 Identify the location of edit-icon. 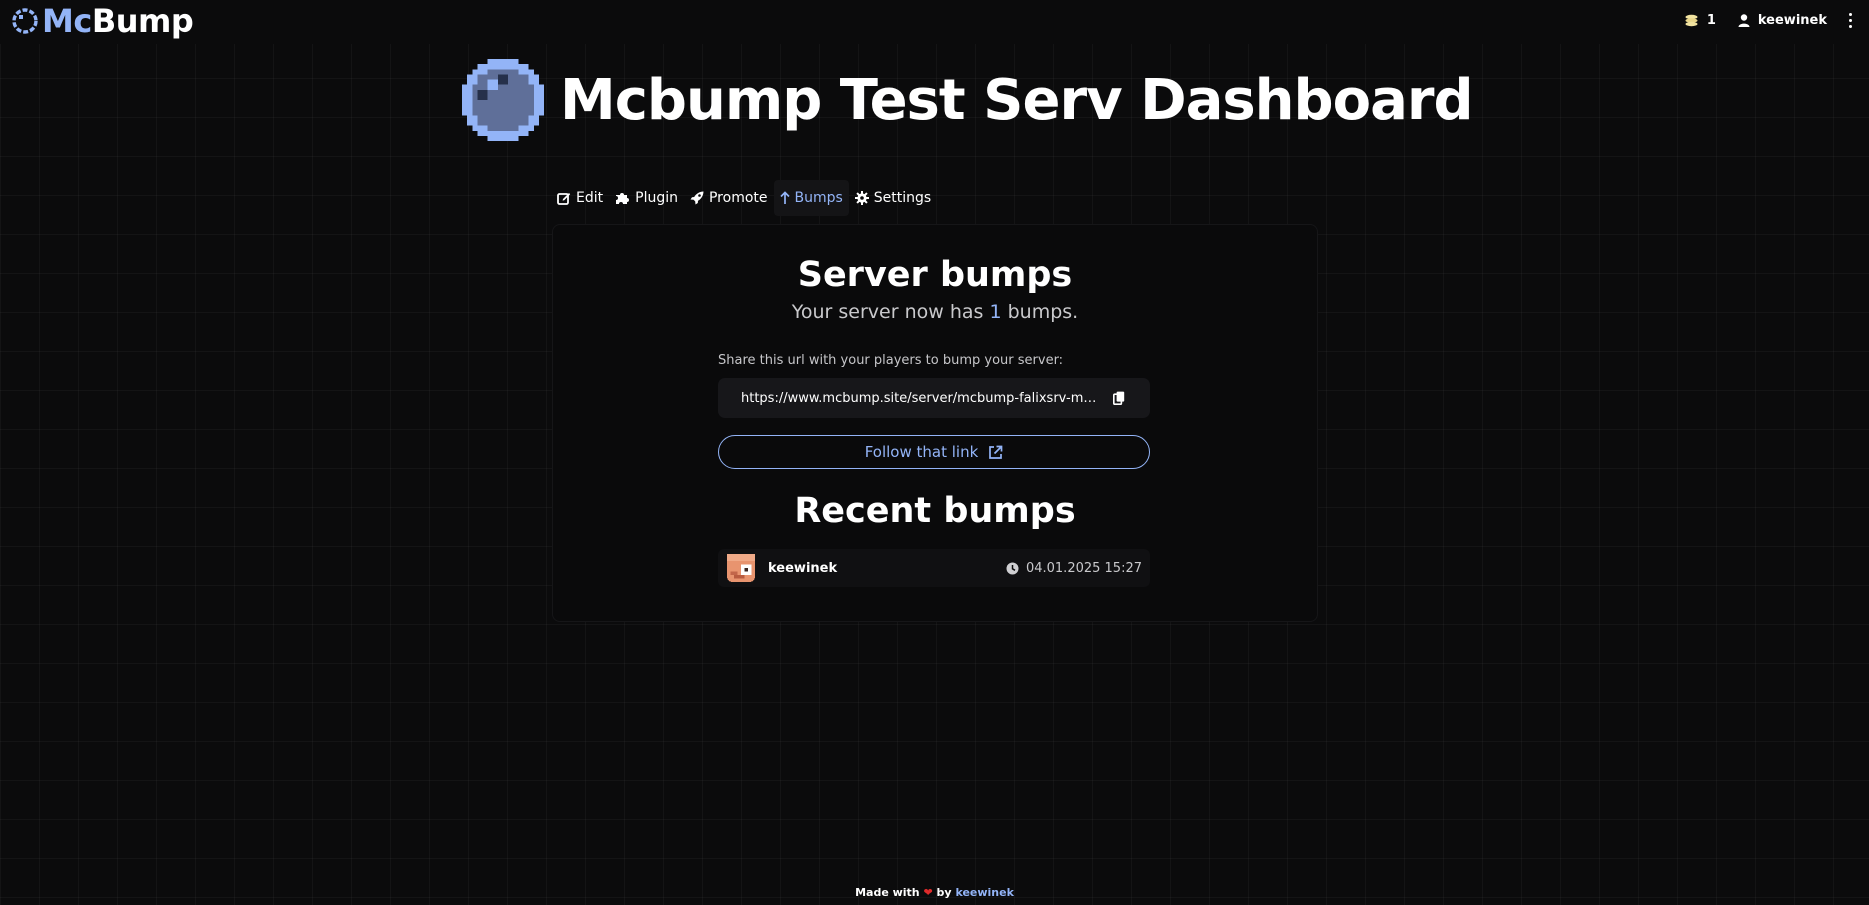
(564, 199).